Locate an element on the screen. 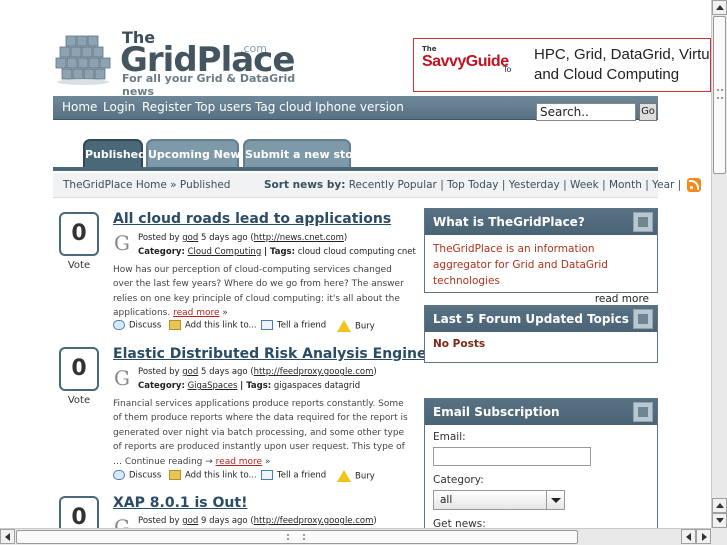 Image resolution: width=727 pixels, height=545 pixels. warning-icon is located at coordinates (344, 476).